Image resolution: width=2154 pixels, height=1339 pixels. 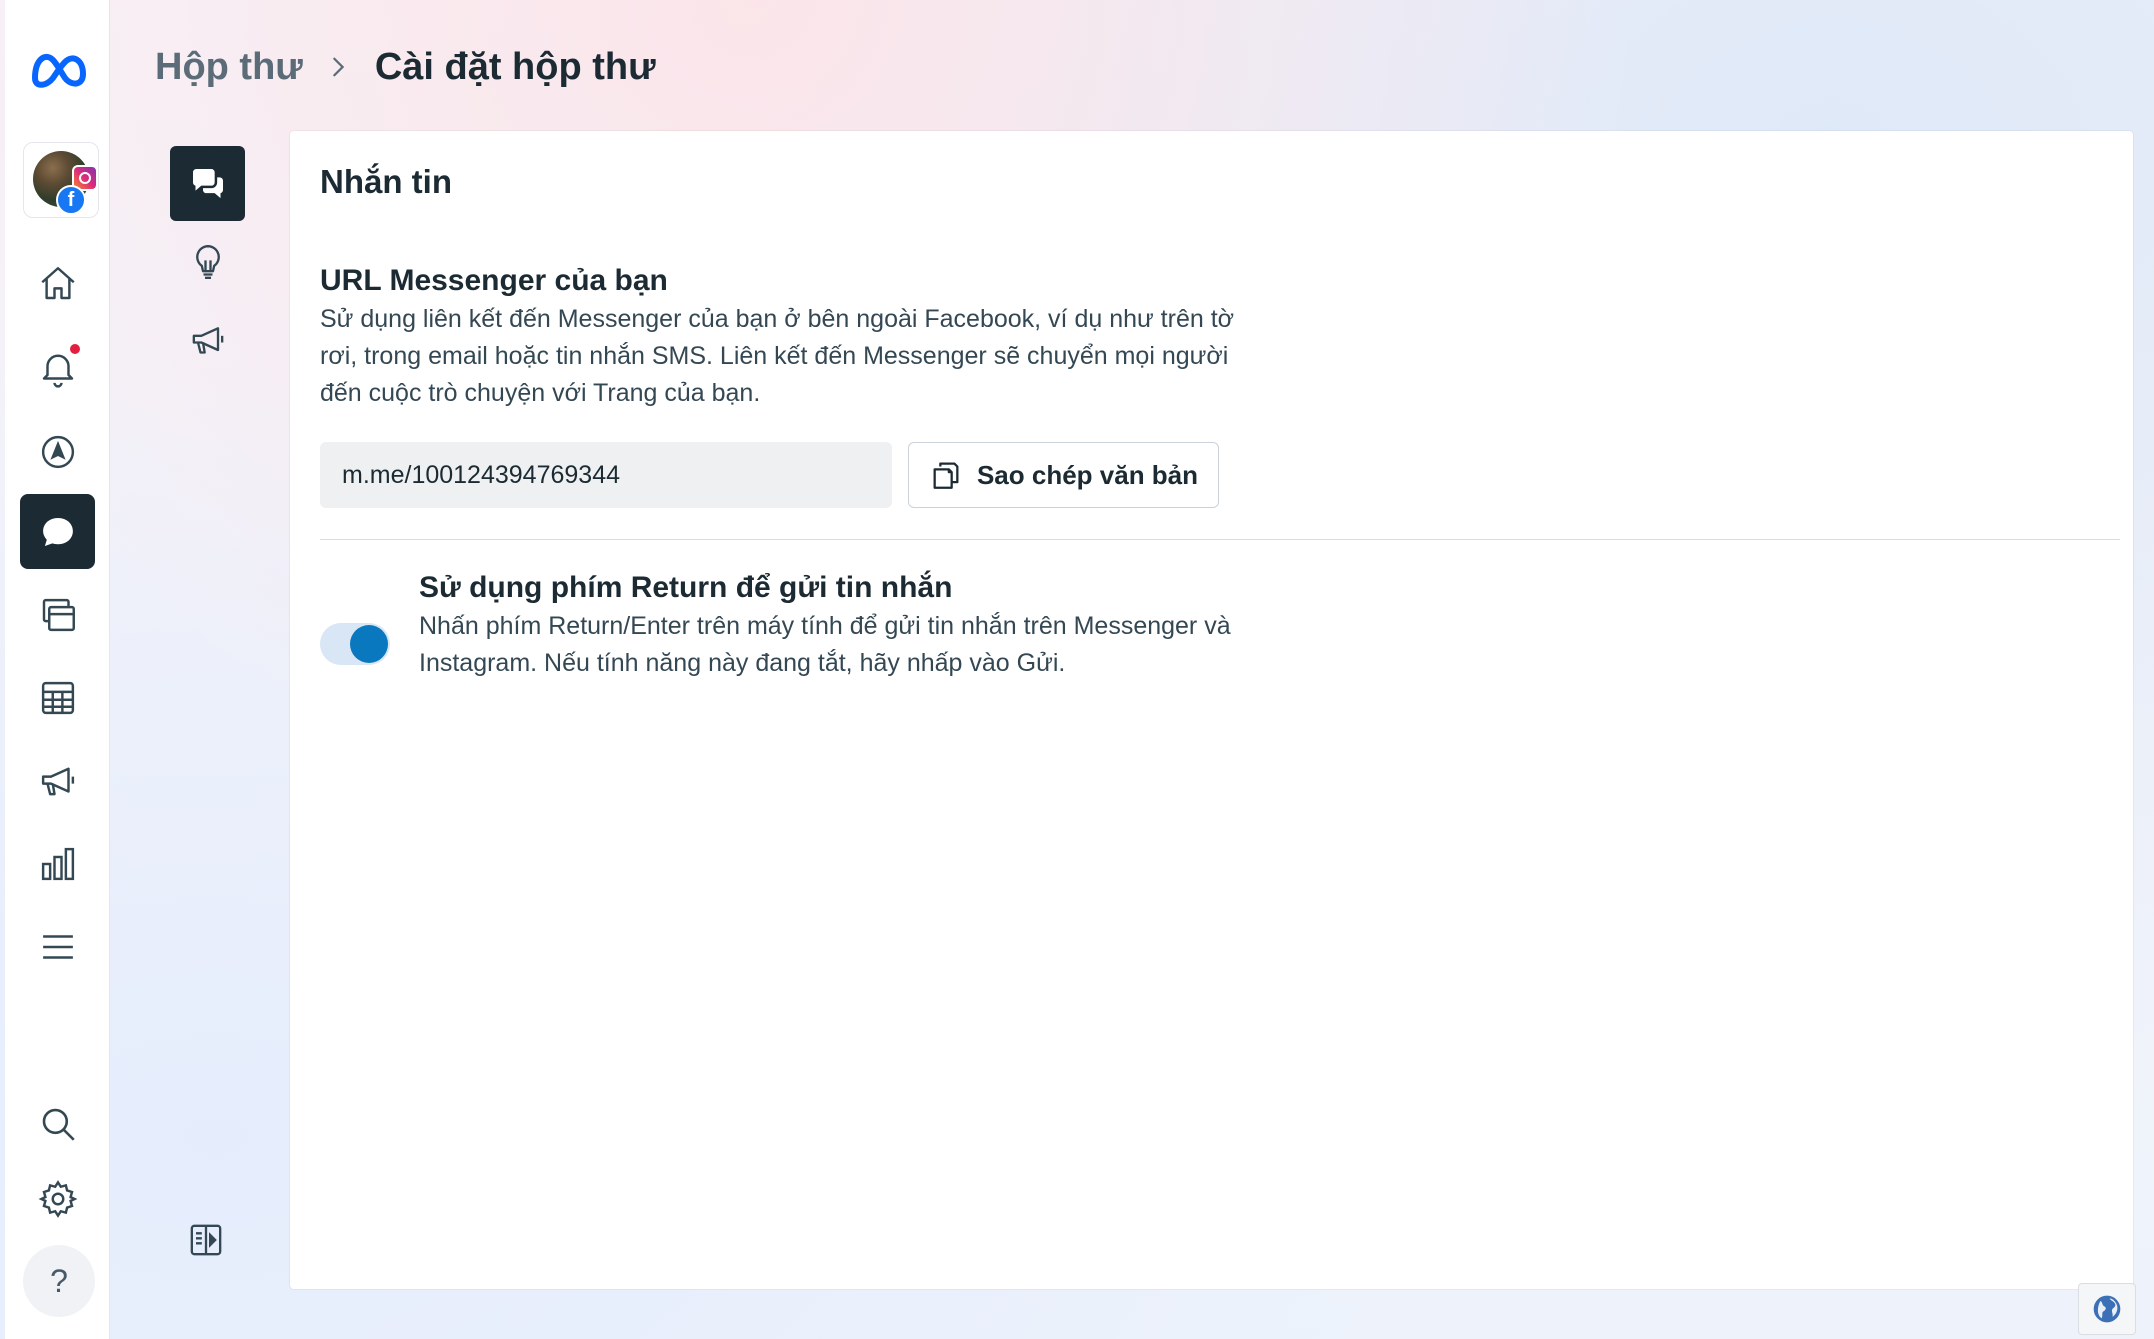 I want to click on bar-chart-icon, so click(x=57, y=863).